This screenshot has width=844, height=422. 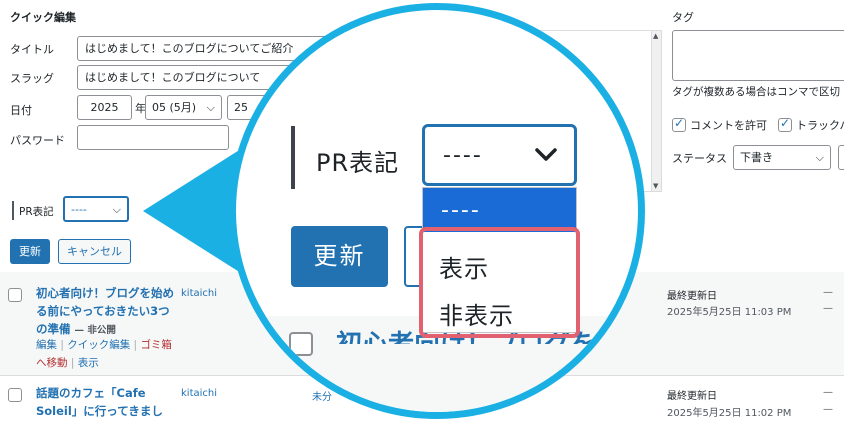 What do you see at coordinates (301, 344) in the screenshot?
I see `row-checkbox-zoomed` at bounding box center [301, 344].